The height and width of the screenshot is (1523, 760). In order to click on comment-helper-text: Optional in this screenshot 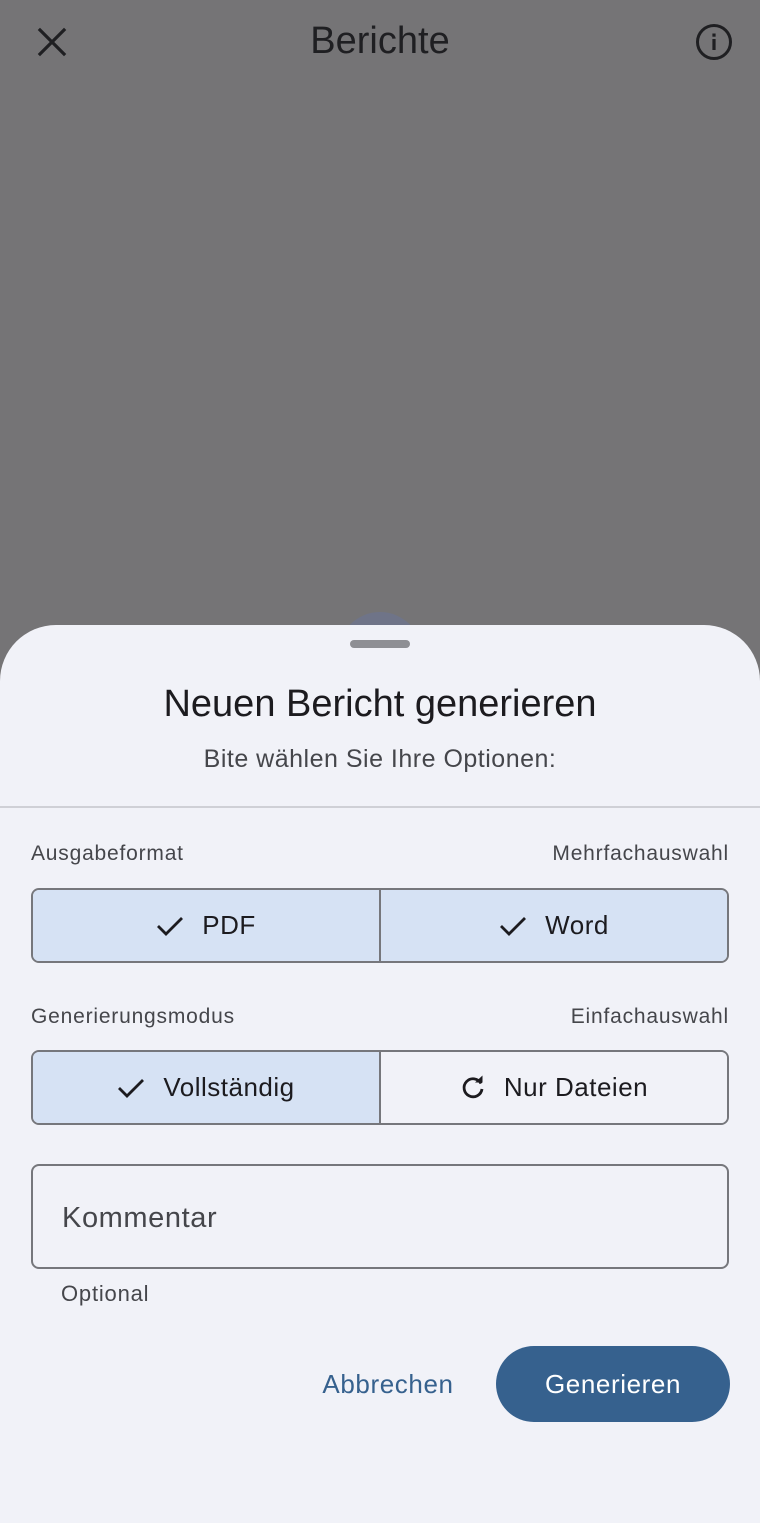, I will do `click(105, 1293)`.